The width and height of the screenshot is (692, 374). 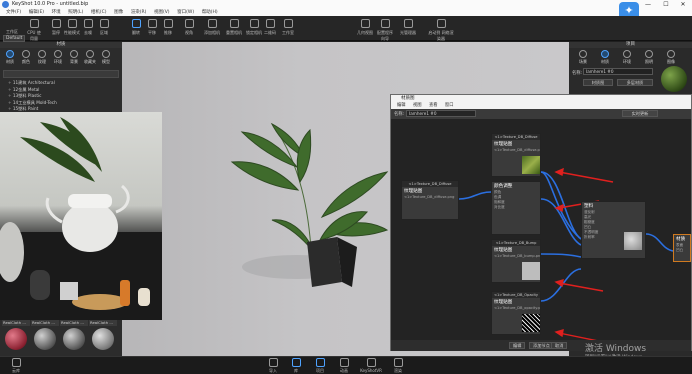 I want to click on workspace-select: Default, so click(x=14, y=38).